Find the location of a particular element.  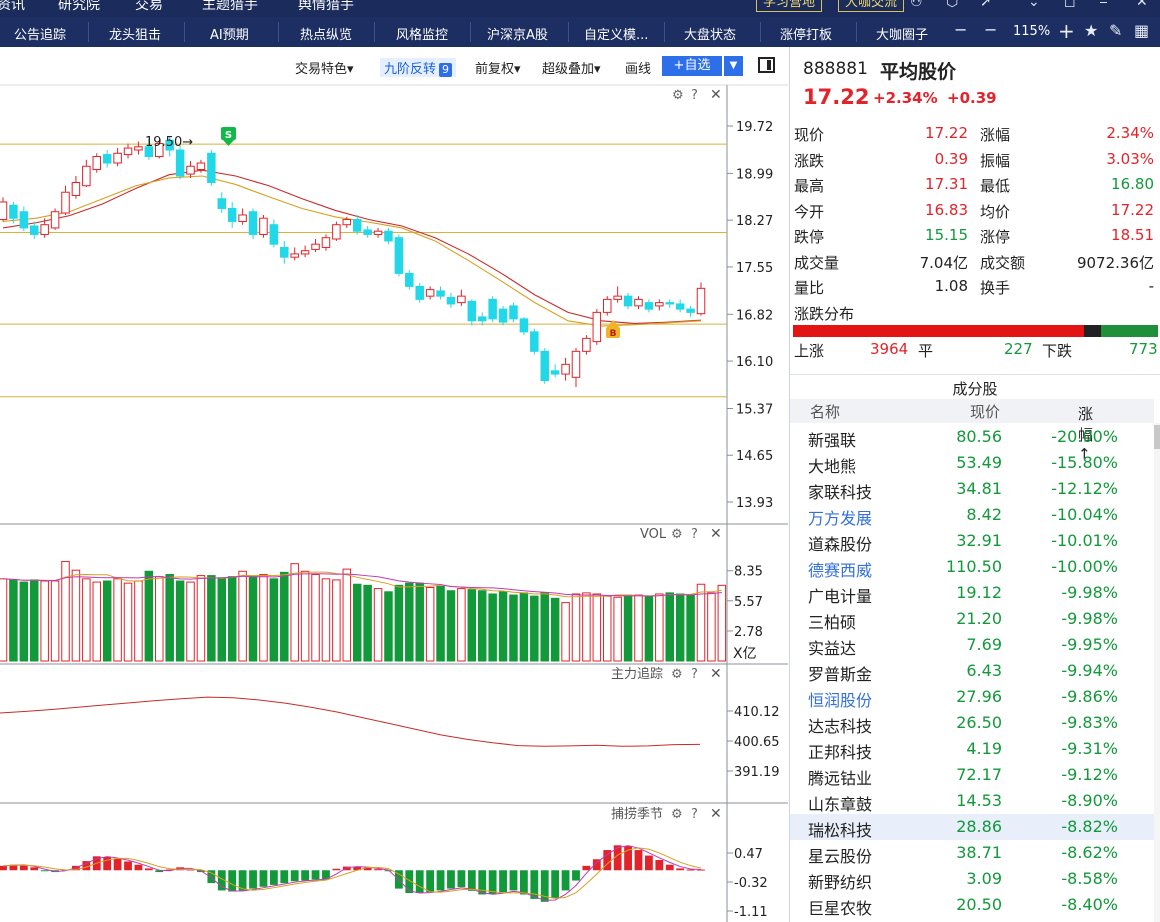

main-force-line is located at coordinates (350, 721).